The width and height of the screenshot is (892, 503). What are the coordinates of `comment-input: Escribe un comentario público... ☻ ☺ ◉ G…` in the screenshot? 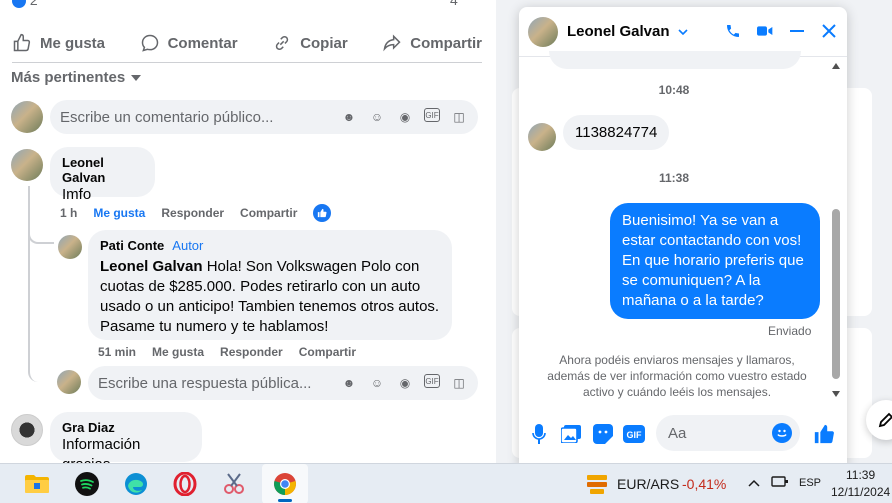 It's located at (264, 117).